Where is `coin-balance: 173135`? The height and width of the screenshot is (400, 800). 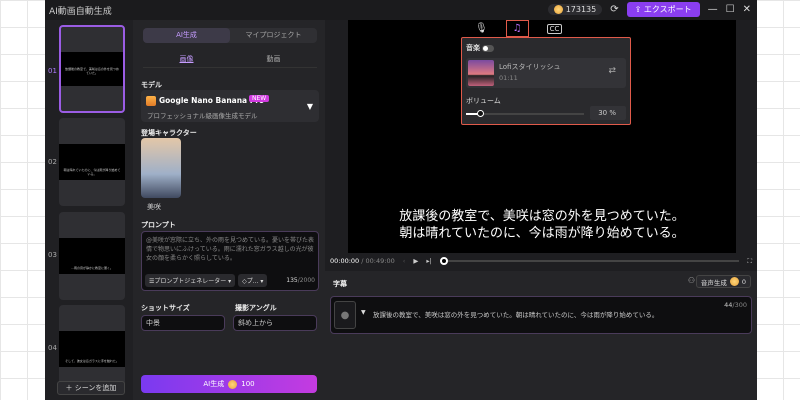
coin-balance: 173135 is located at coordinates (575, 9).